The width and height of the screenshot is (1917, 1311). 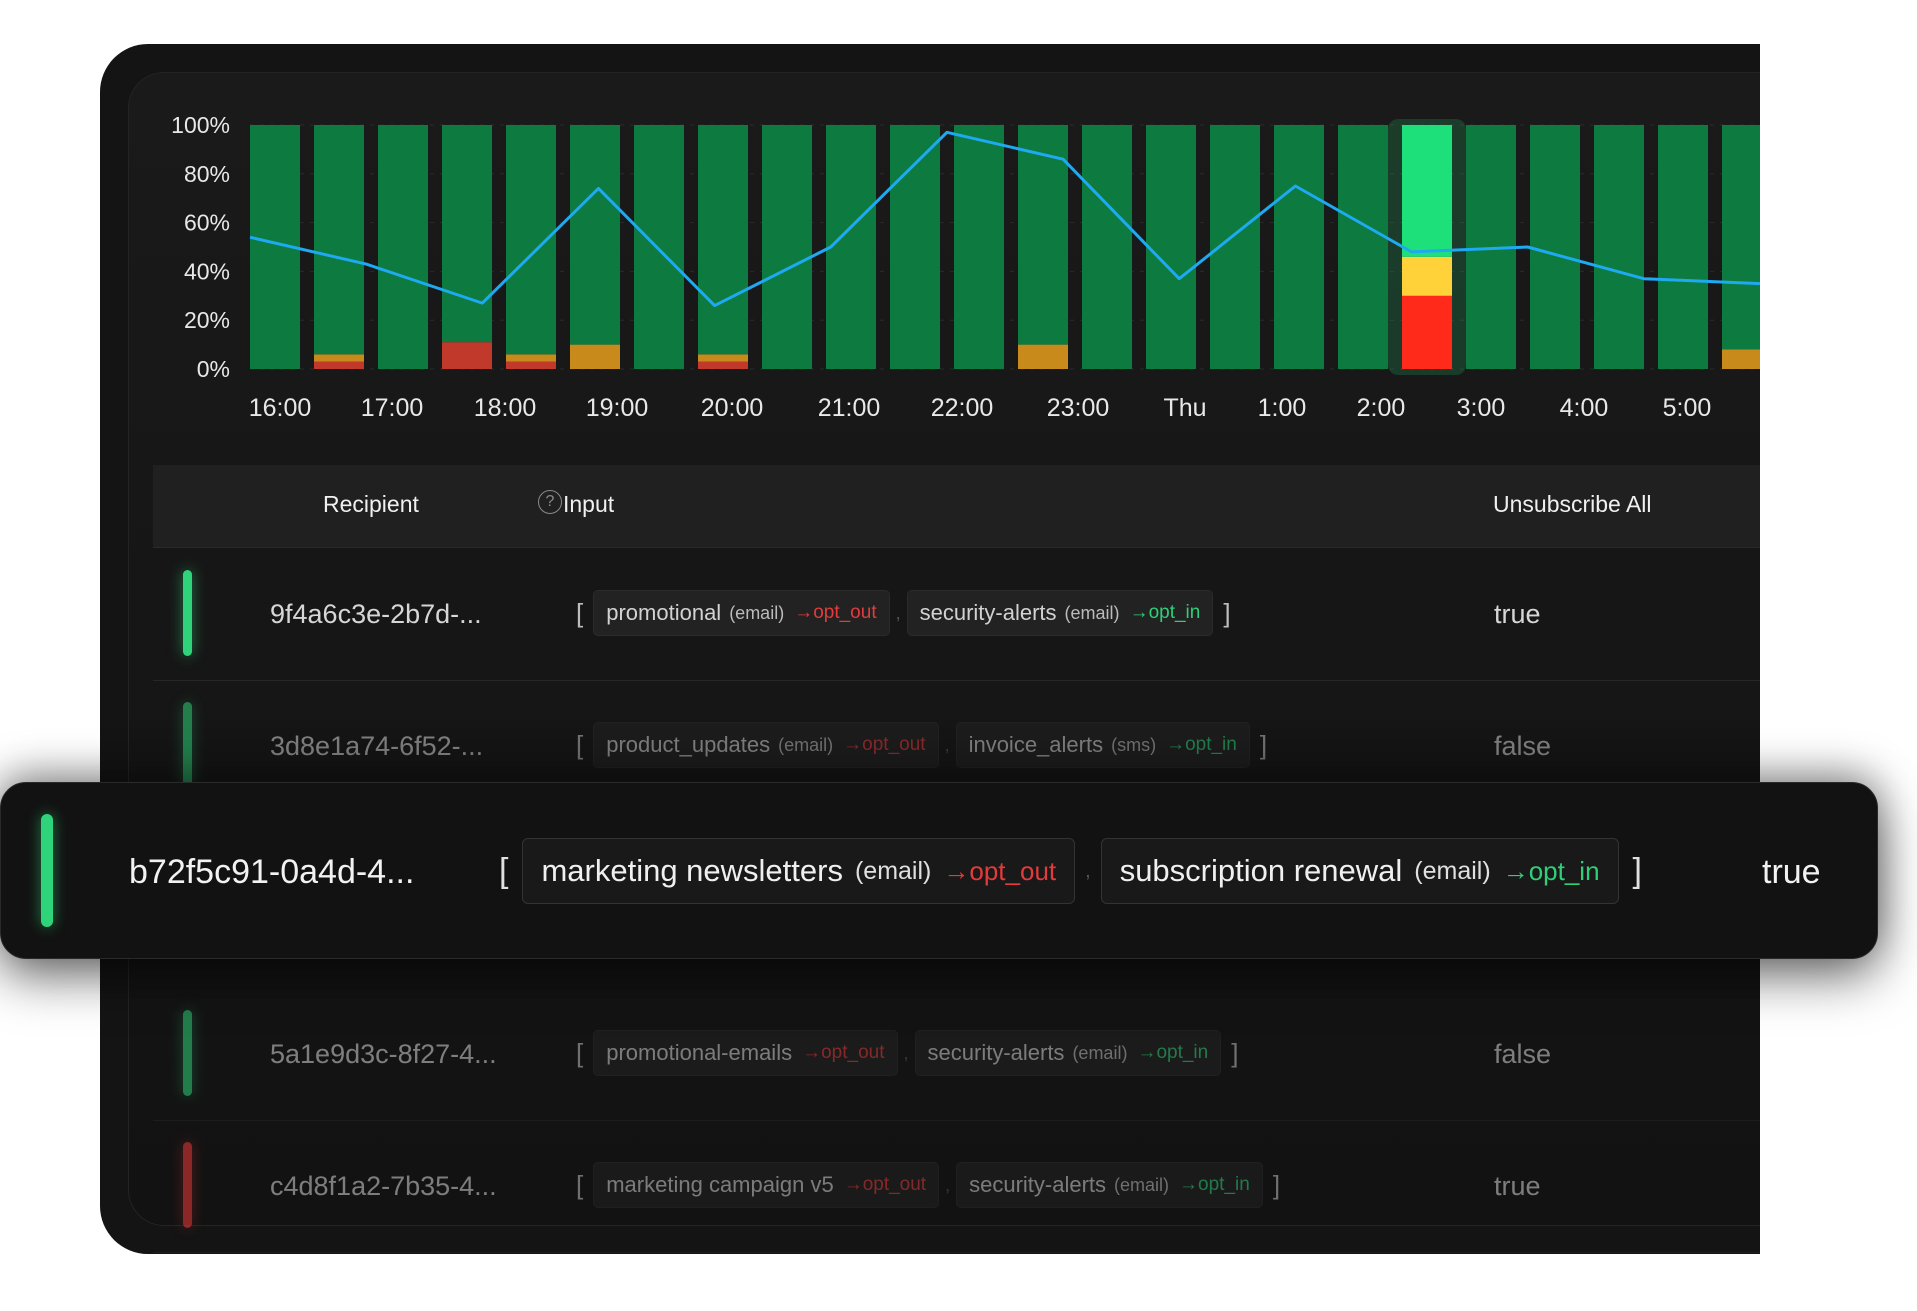 I want to click on y-tick-label: 100%, so click(x=200, y=125).